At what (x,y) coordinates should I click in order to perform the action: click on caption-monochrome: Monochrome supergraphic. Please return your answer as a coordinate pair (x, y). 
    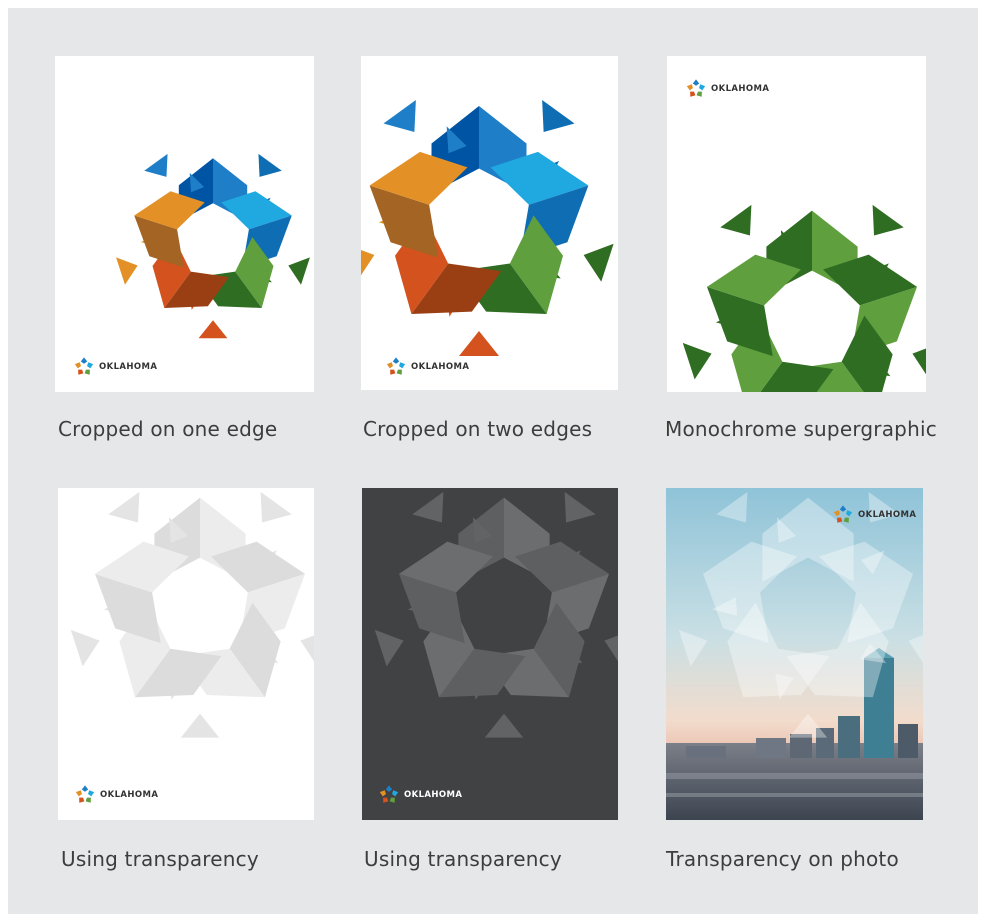
    Looking at the image, I should click on (801, 429).